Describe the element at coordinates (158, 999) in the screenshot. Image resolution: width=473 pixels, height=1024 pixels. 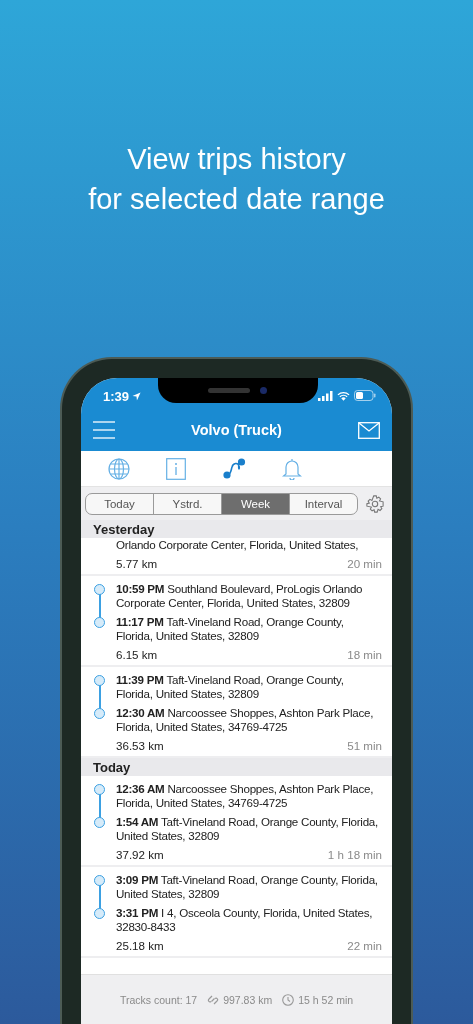
I see `tracks-count: Tracks count: 17` at that location.